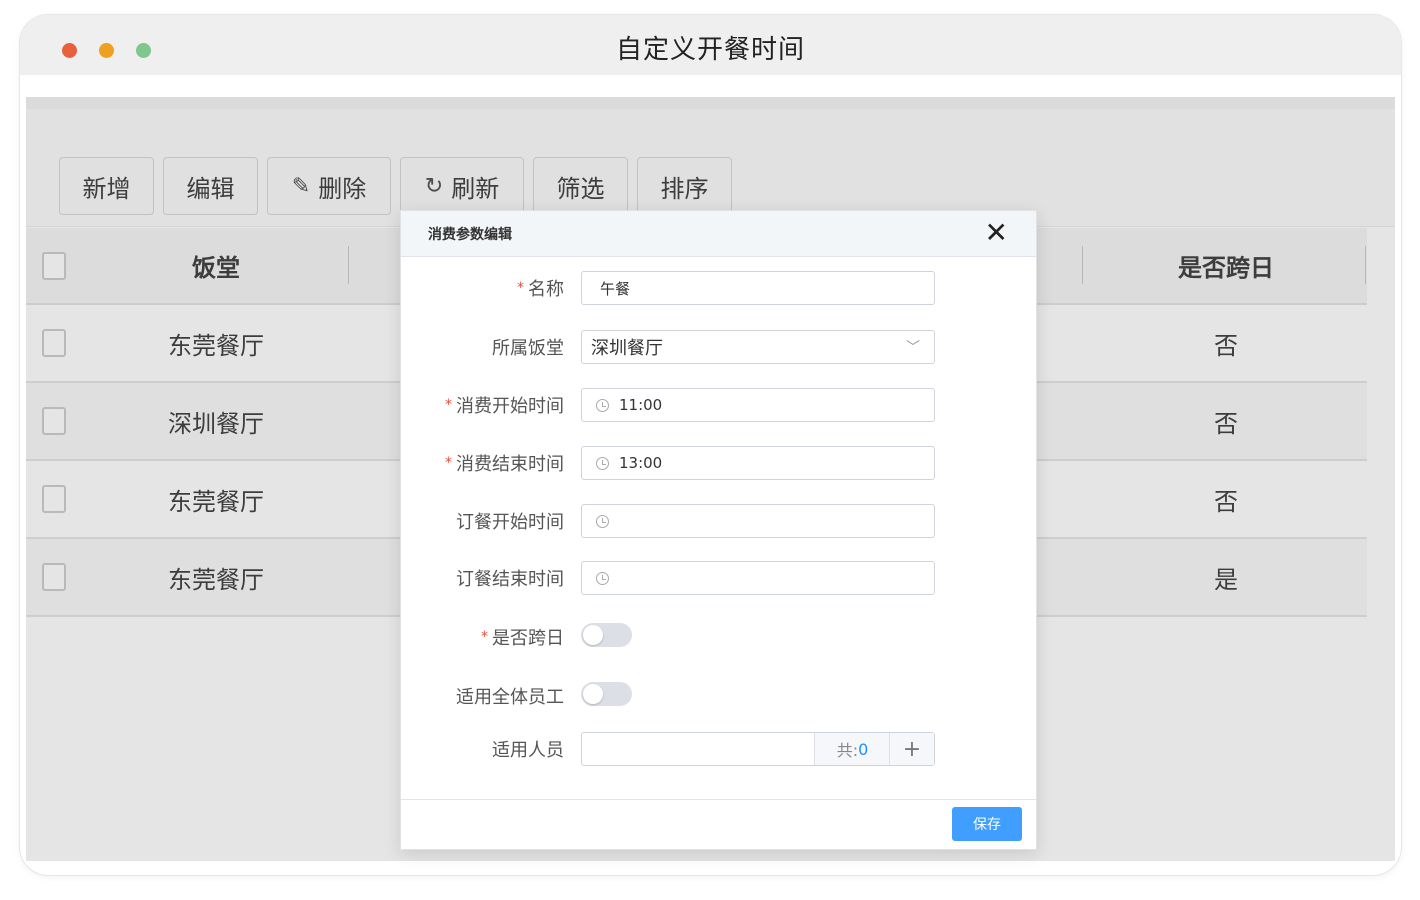 The height and width of the screenshot is (900, 1420). Describe the element at coordinates (710, 50) in the screenshot. I see `window-title: 自定义开餐时间` at that location.